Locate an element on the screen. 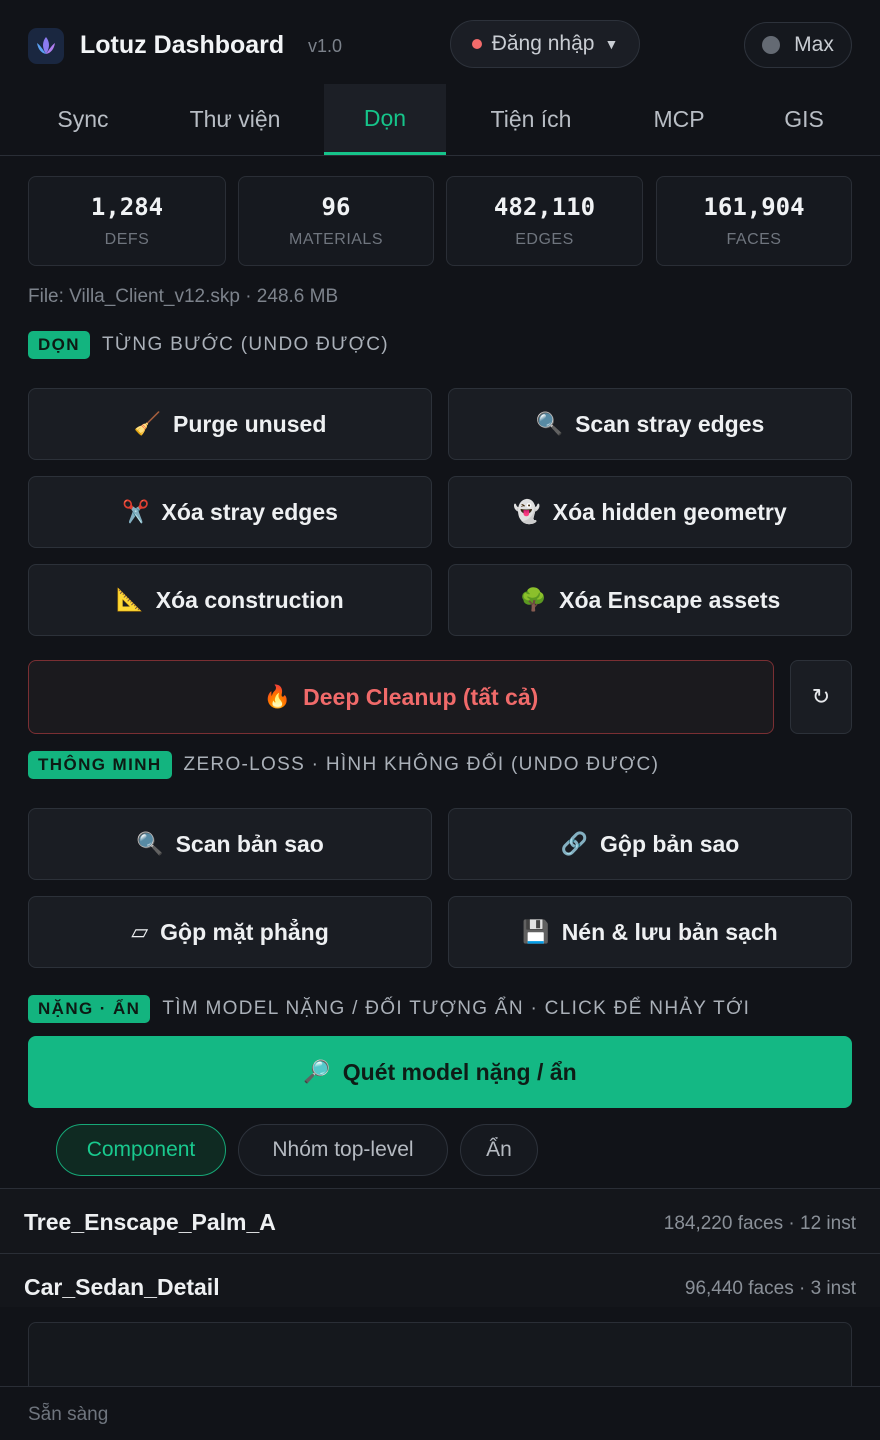  tab-library: Thư viện is located at coordinates (235, 119).